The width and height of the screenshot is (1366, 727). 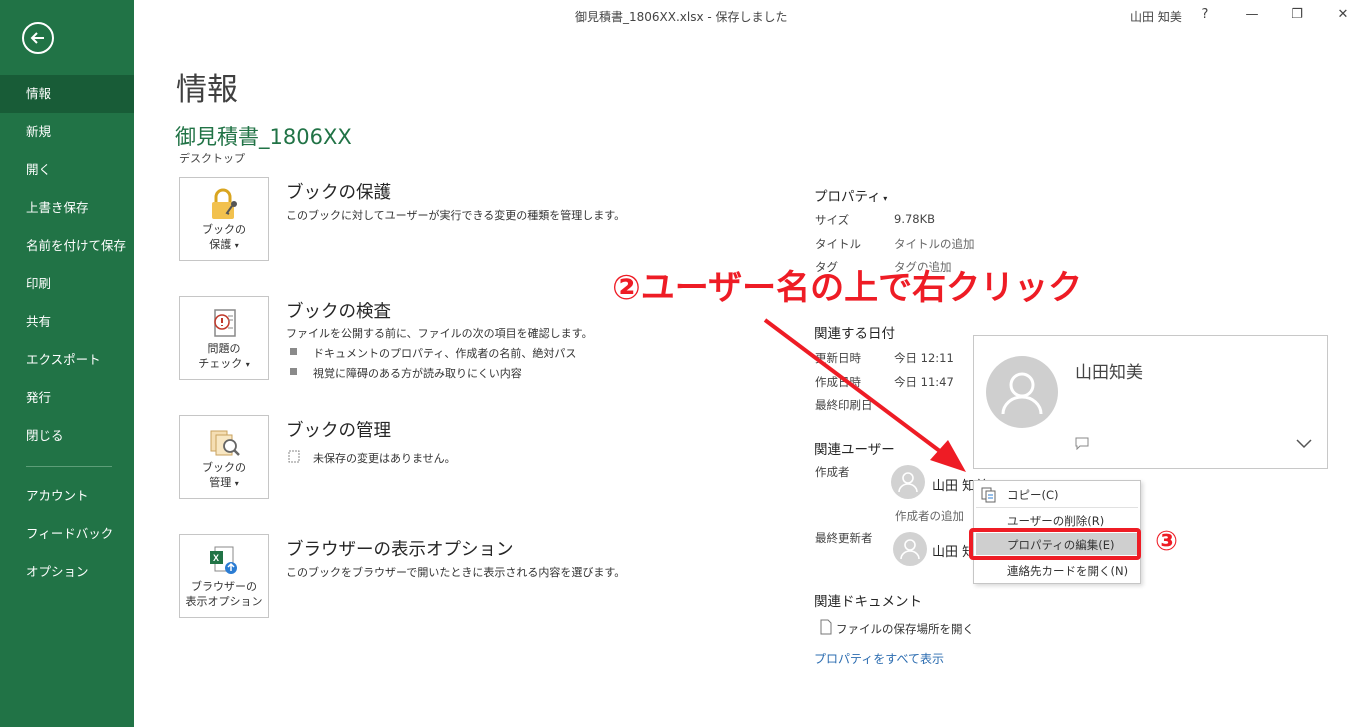 I want to click on open-file-location-link: ファイルの保存場所を開く, so click(x=905, y=629).